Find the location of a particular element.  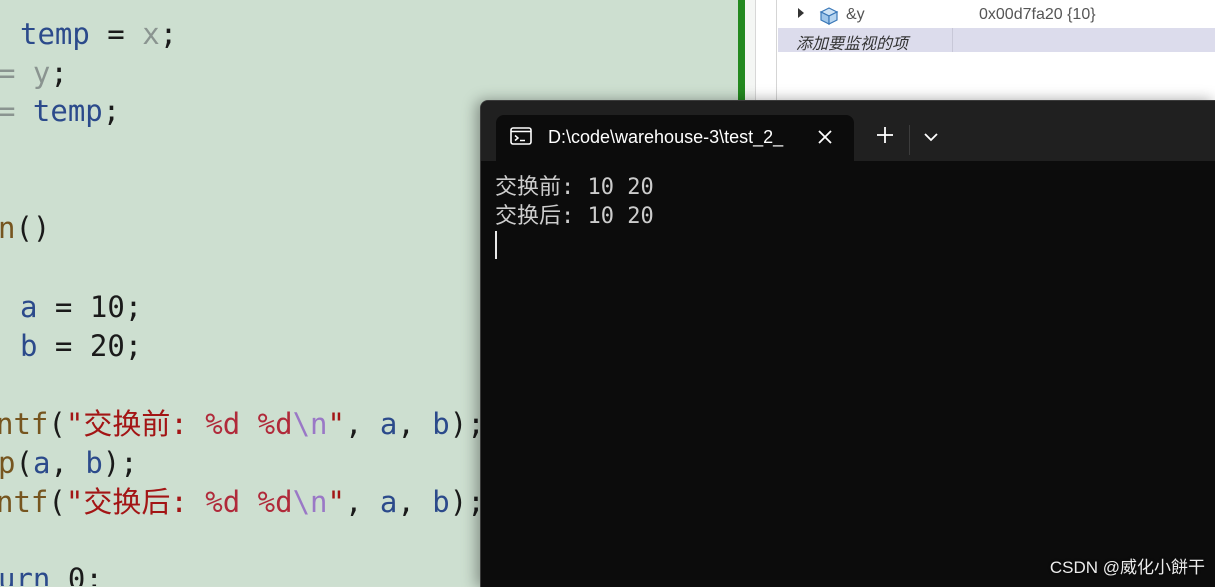

code-line: = temp; is located at coordinates (60, 111).